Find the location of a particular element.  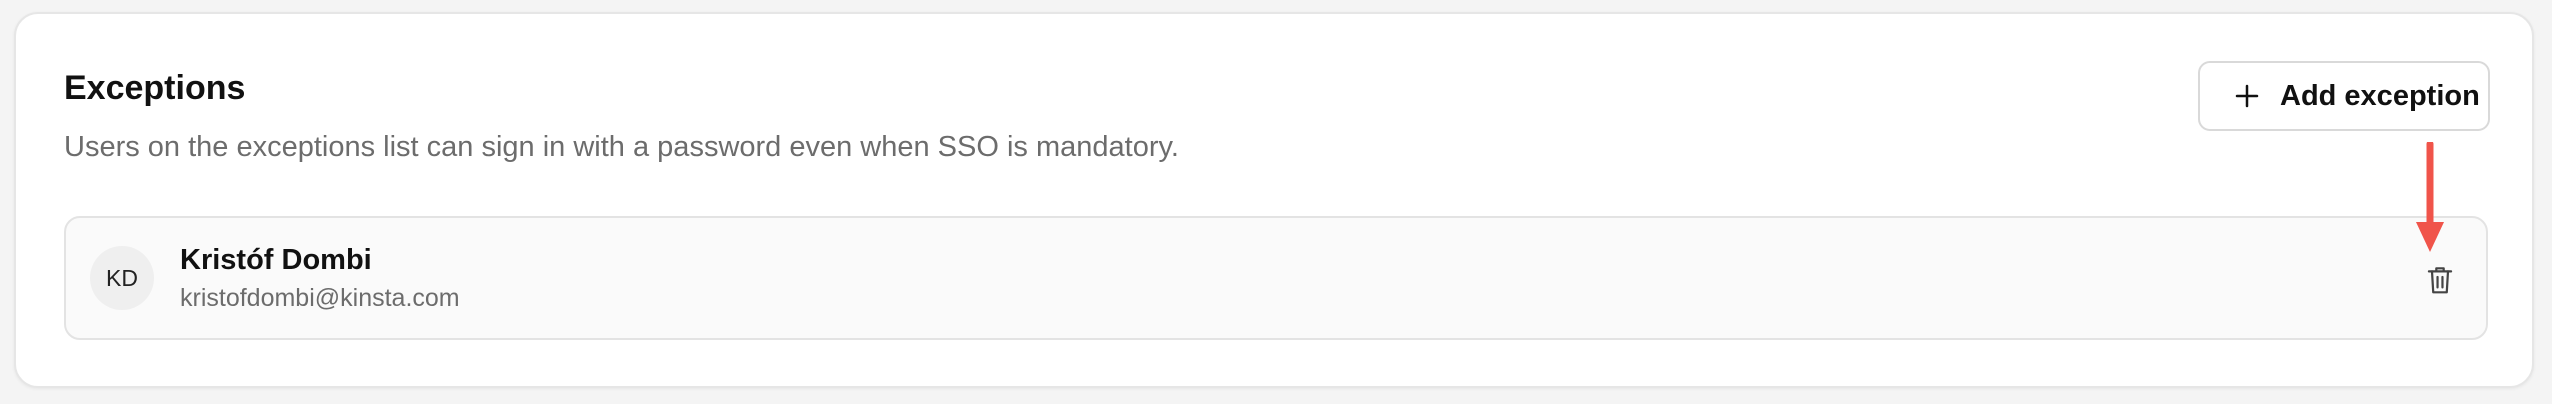

plus-icon is located at coordinates (2247, 96).